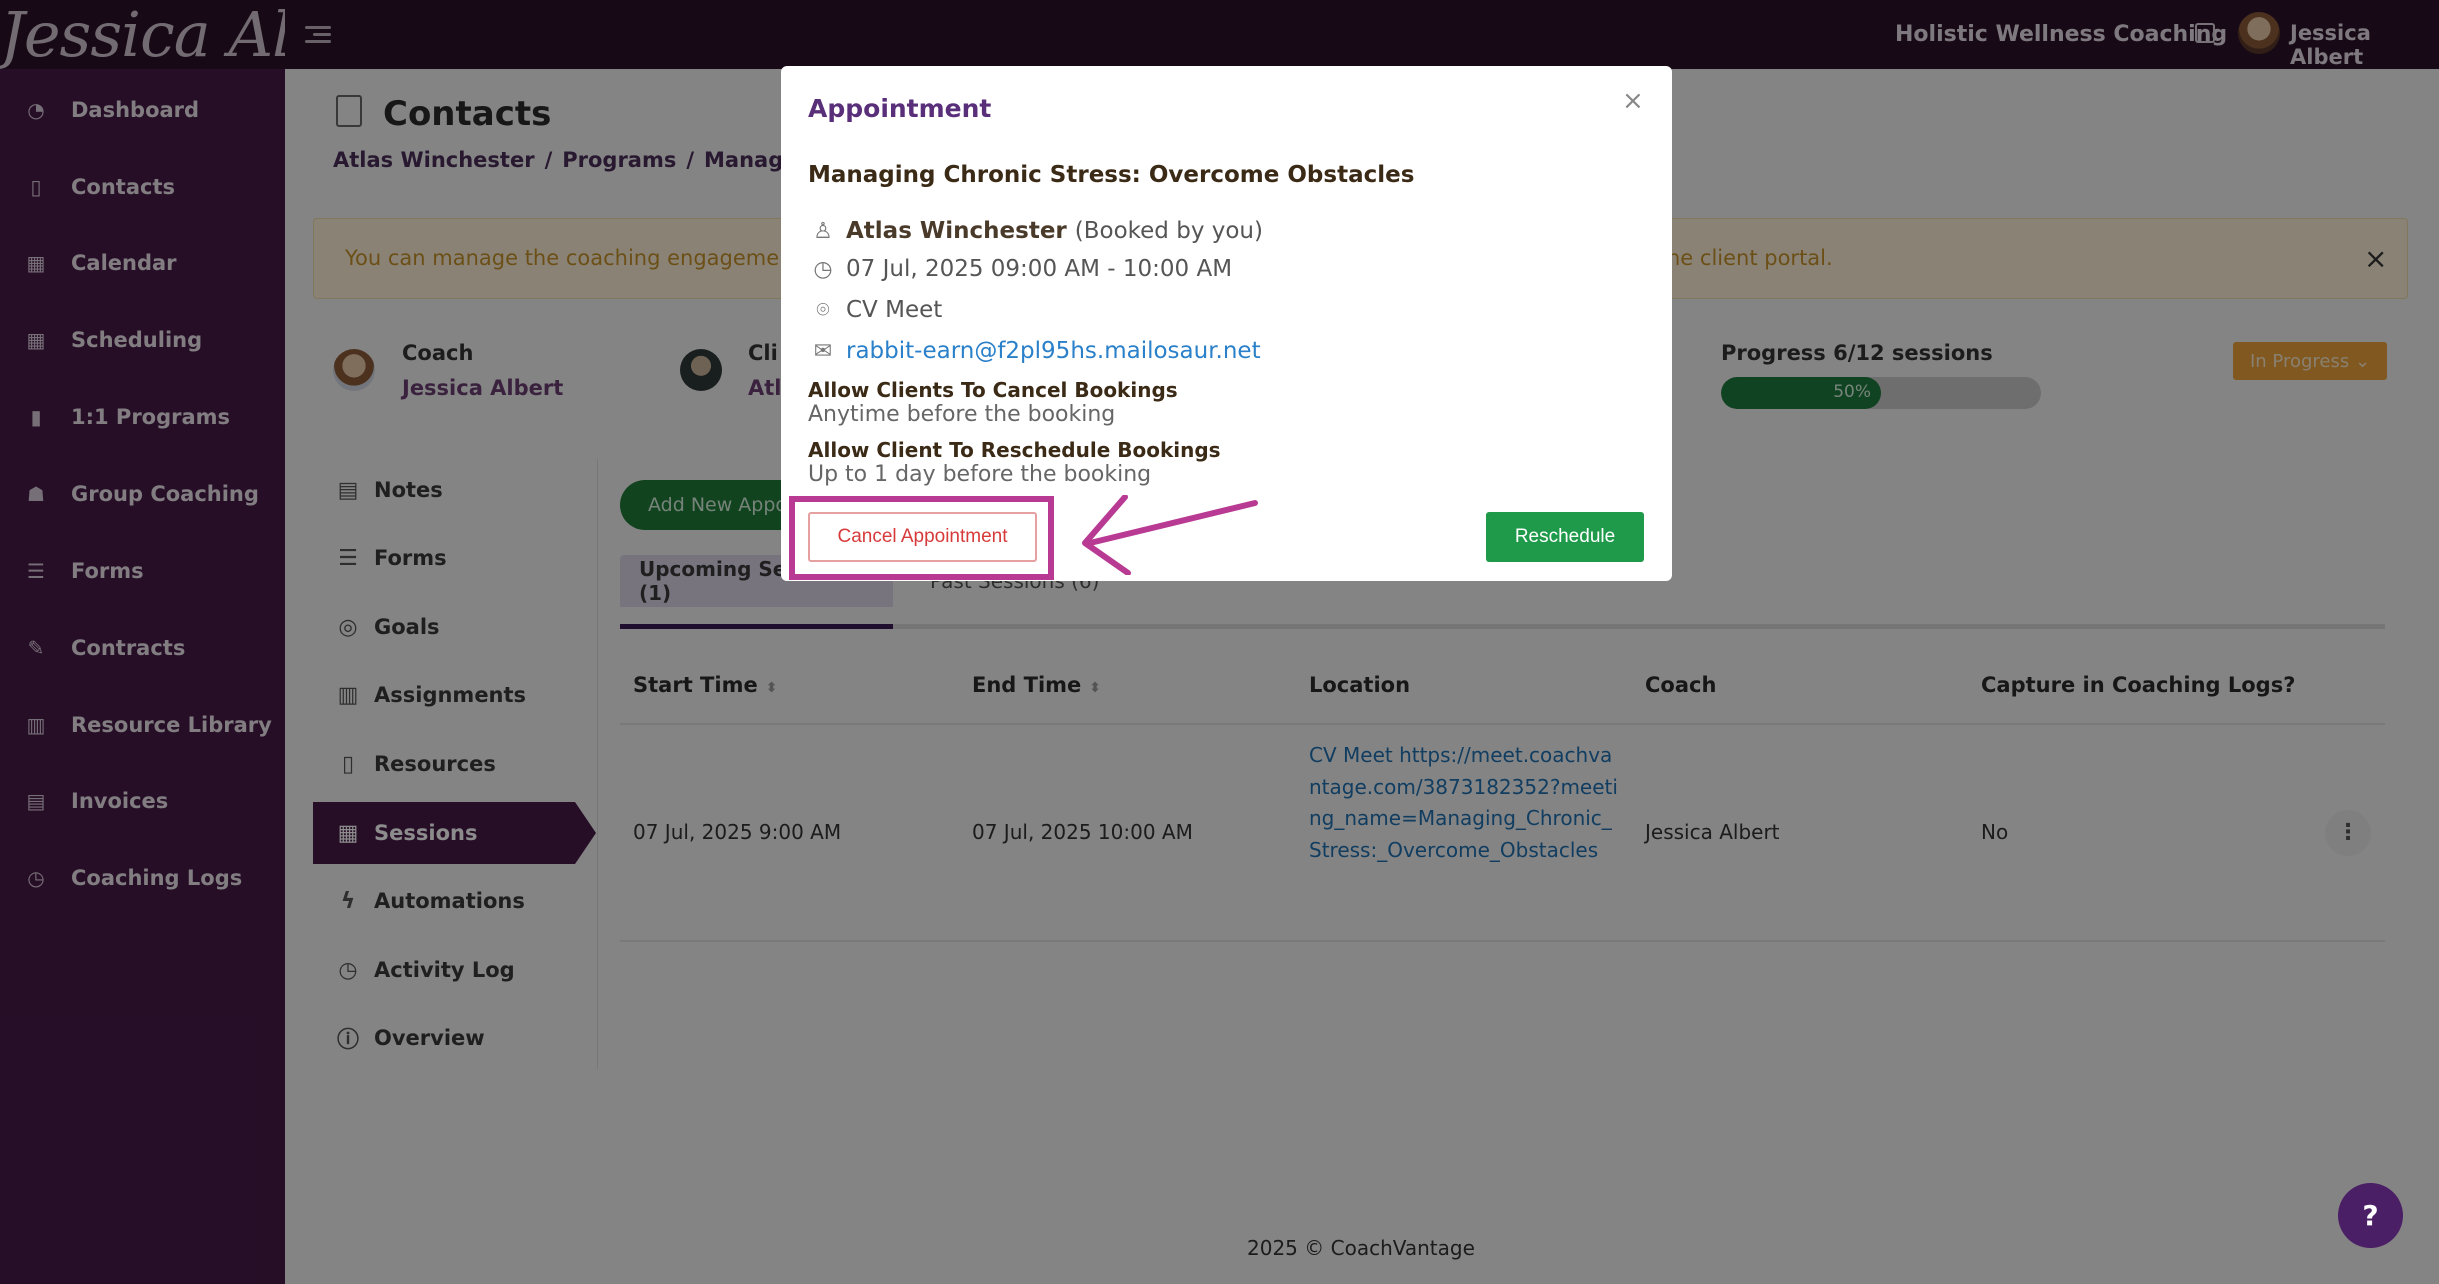 This screenshot has height=1284, width=2439. I want to click on person-icon: ♙, so click(823, 231).